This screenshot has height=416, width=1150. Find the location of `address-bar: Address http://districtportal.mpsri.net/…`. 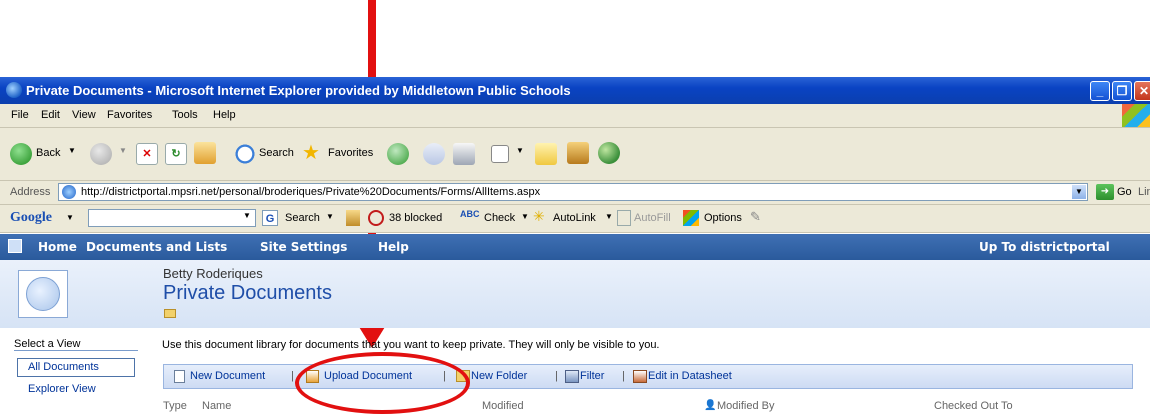

address-bar: Address http://districtportal.mpsri.net/… is located at coordinates (575, 193).